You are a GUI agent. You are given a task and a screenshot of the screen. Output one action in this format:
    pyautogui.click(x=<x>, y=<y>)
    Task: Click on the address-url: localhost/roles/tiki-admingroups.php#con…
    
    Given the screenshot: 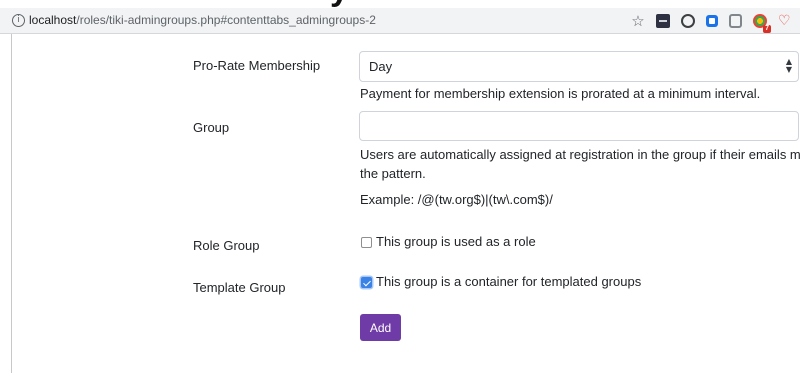 What is the action you would take?
    pyautogui.click(x=202, y=20)
    